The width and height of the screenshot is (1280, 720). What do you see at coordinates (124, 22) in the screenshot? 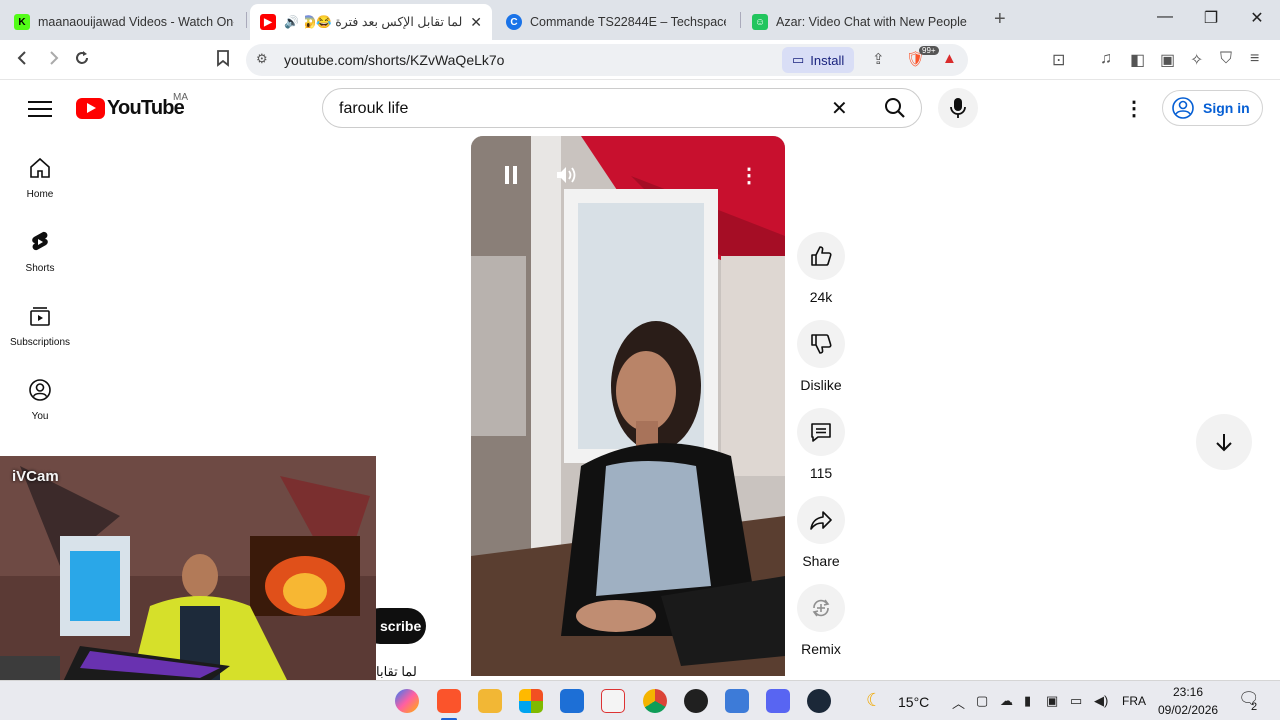
I see `tab-kick: K maanaouijawad Videos - Watch On-C` at bounding box center [124, 22].